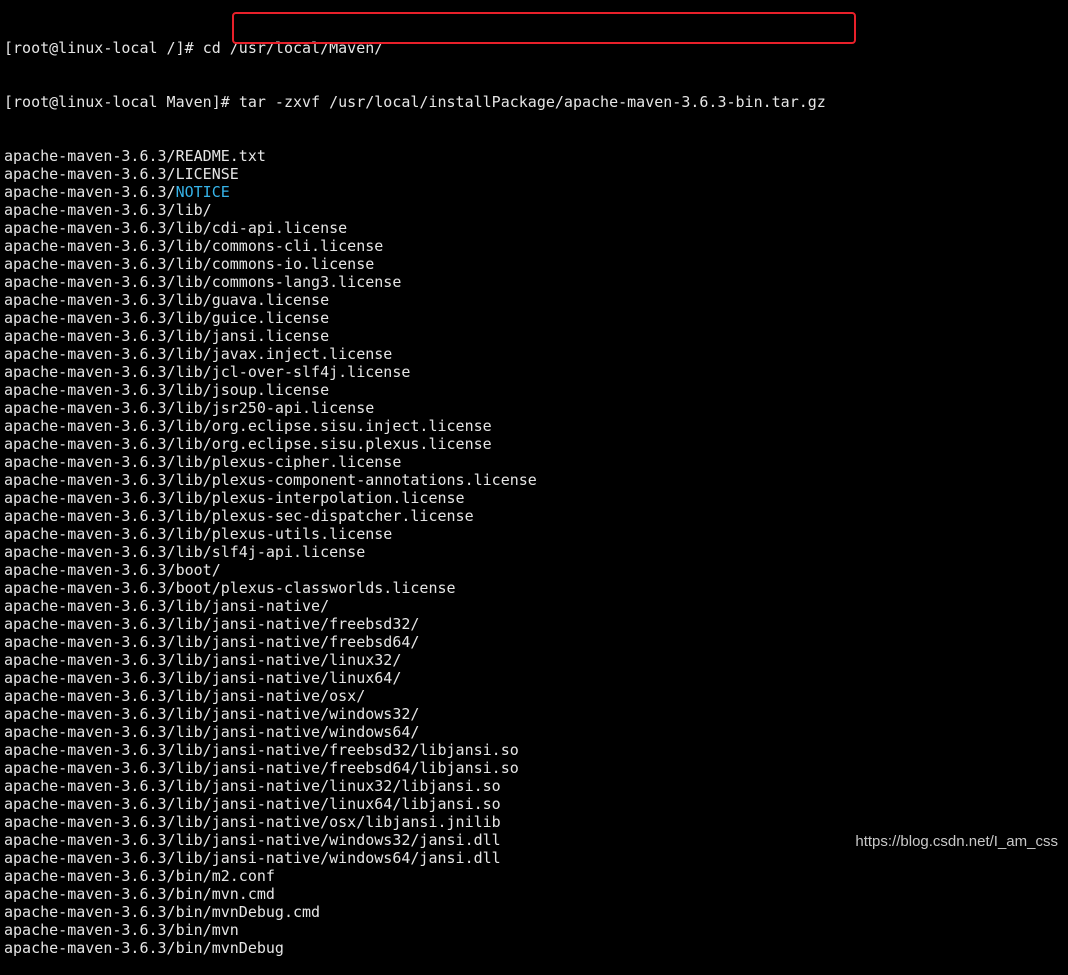 This screenshot has width=1068, height=975. Describe the element at coordinates (544, 28) in the screenshot. I see `highlight-box` at that location.